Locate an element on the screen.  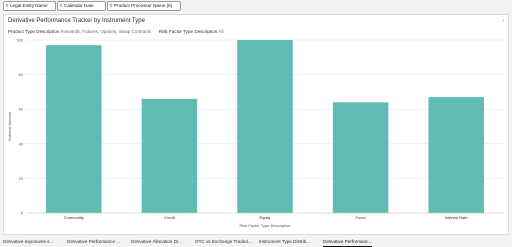
filter-chip-product-processor: ⚲Product Processor Name (5) is located at coordinates (144, 6).